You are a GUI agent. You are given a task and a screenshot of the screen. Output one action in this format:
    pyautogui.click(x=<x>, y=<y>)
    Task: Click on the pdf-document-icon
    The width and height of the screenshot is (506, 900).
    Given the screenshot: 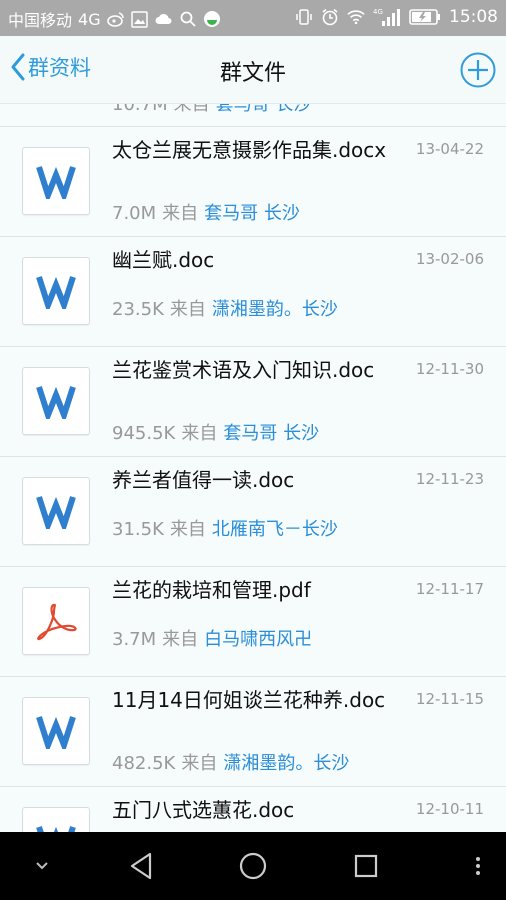 What is the action you would take?
    pyautogui.click(x=56, y=621)
    